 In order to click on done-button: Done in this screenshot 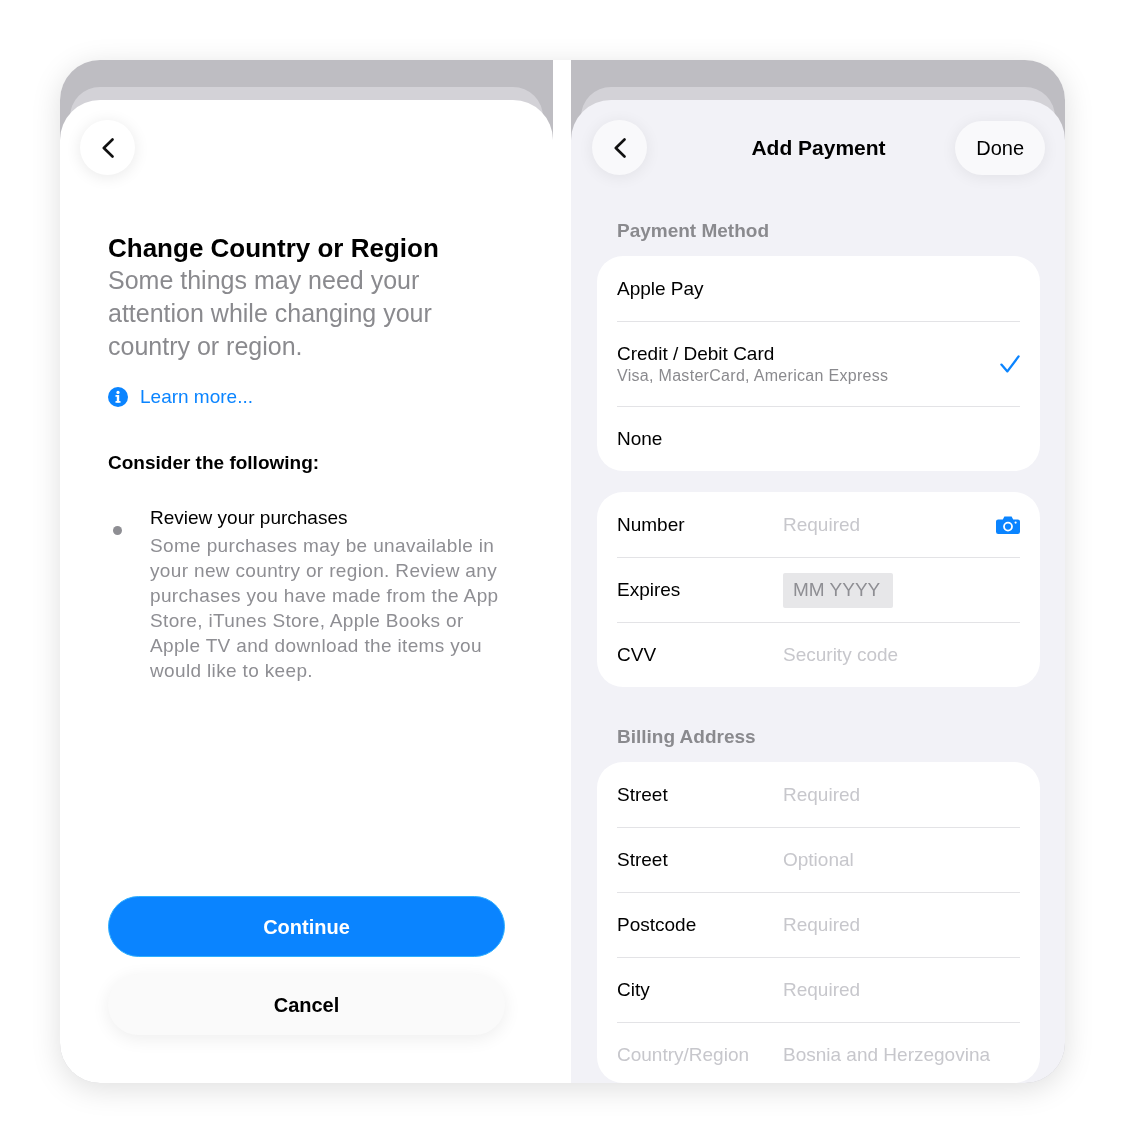, I will do `click(1000, 147)`.